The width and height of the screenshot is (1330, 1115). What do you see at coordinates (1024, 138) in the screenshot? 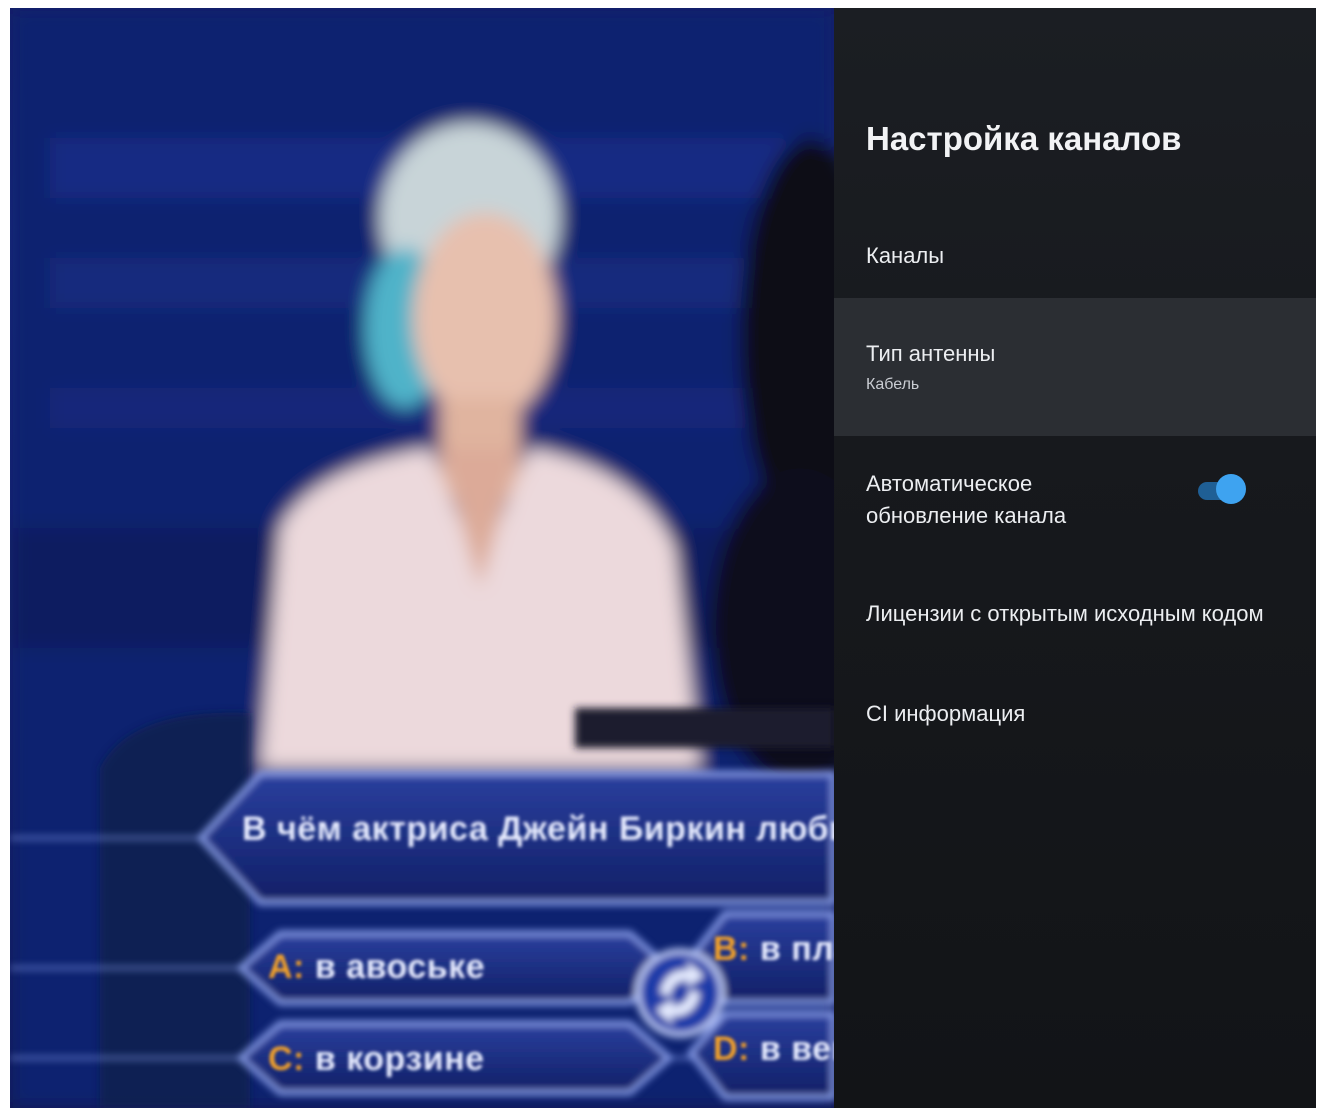
I see `panel-title: Настройка каналов` at bounding box center [1024, 138].